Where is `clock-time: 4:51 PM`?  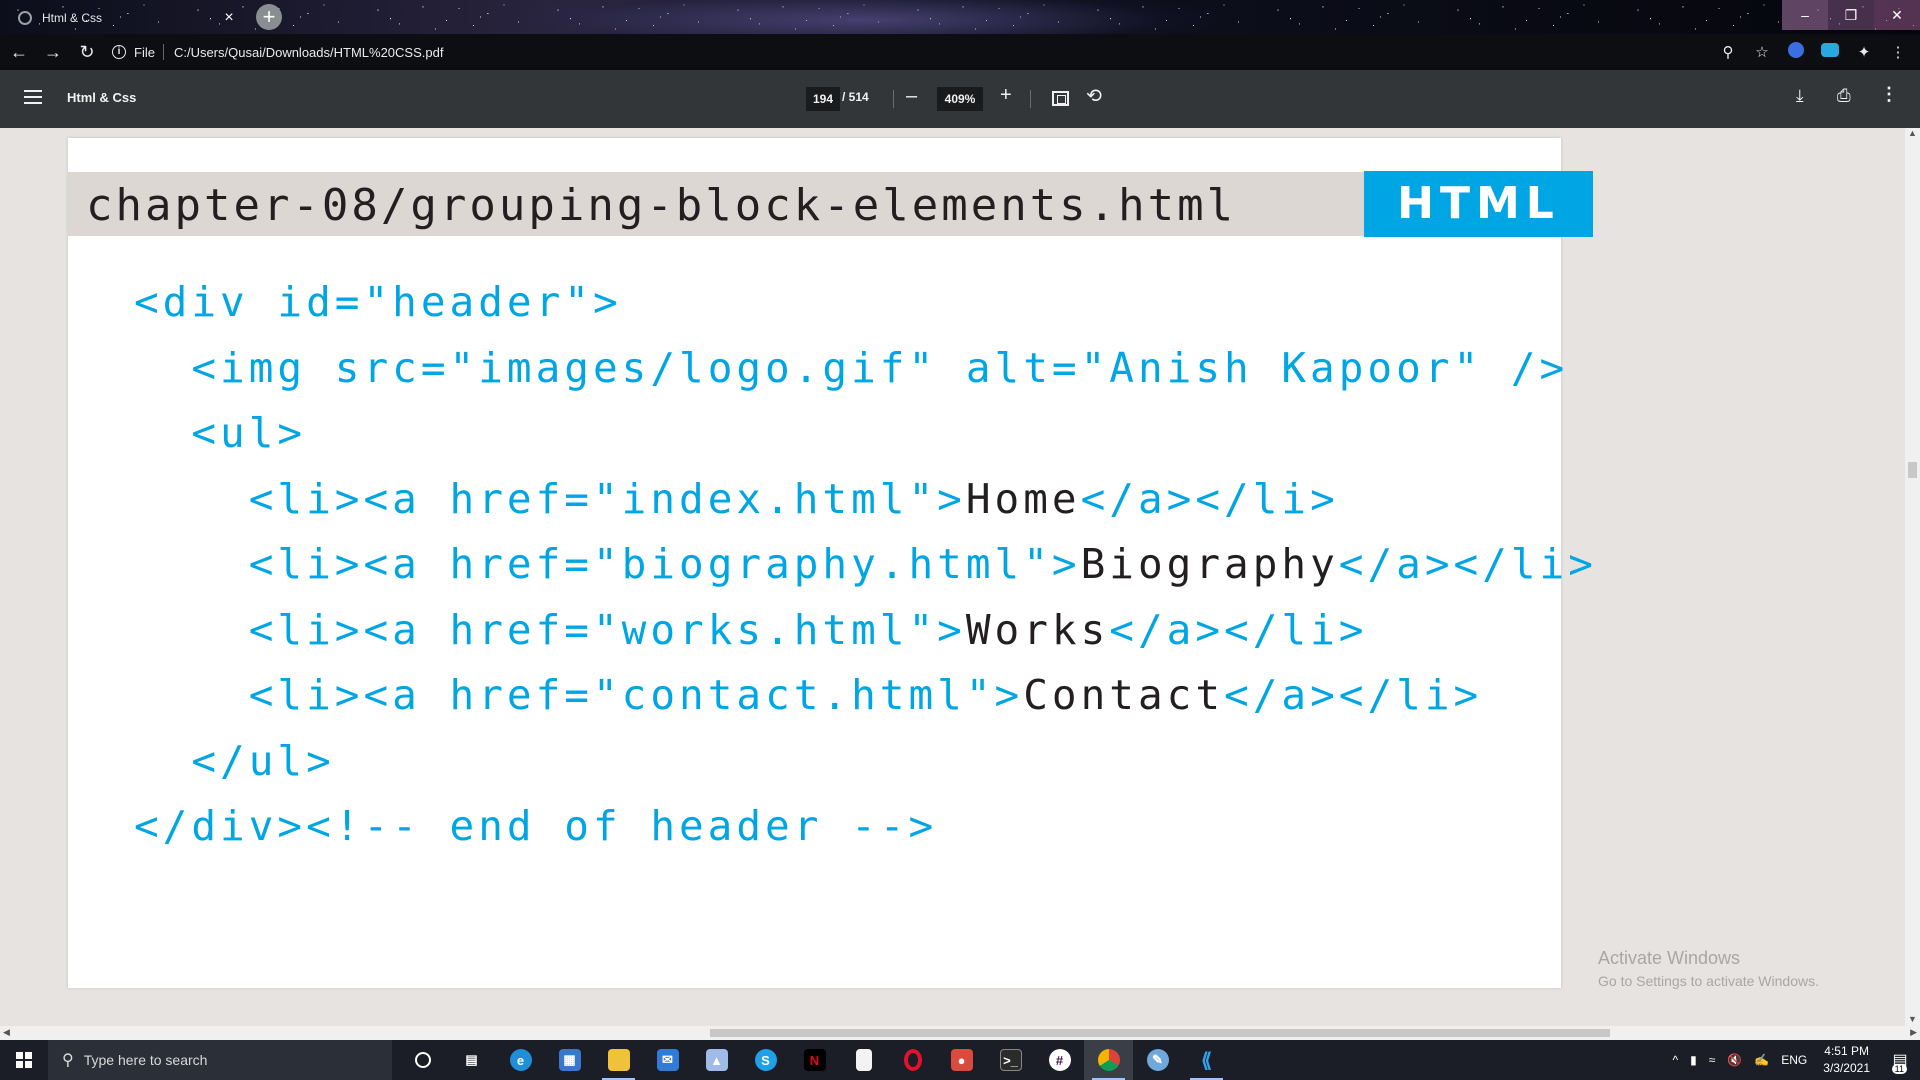 clock-time: 4:51 PM is located at coordinates (1846, 1051).